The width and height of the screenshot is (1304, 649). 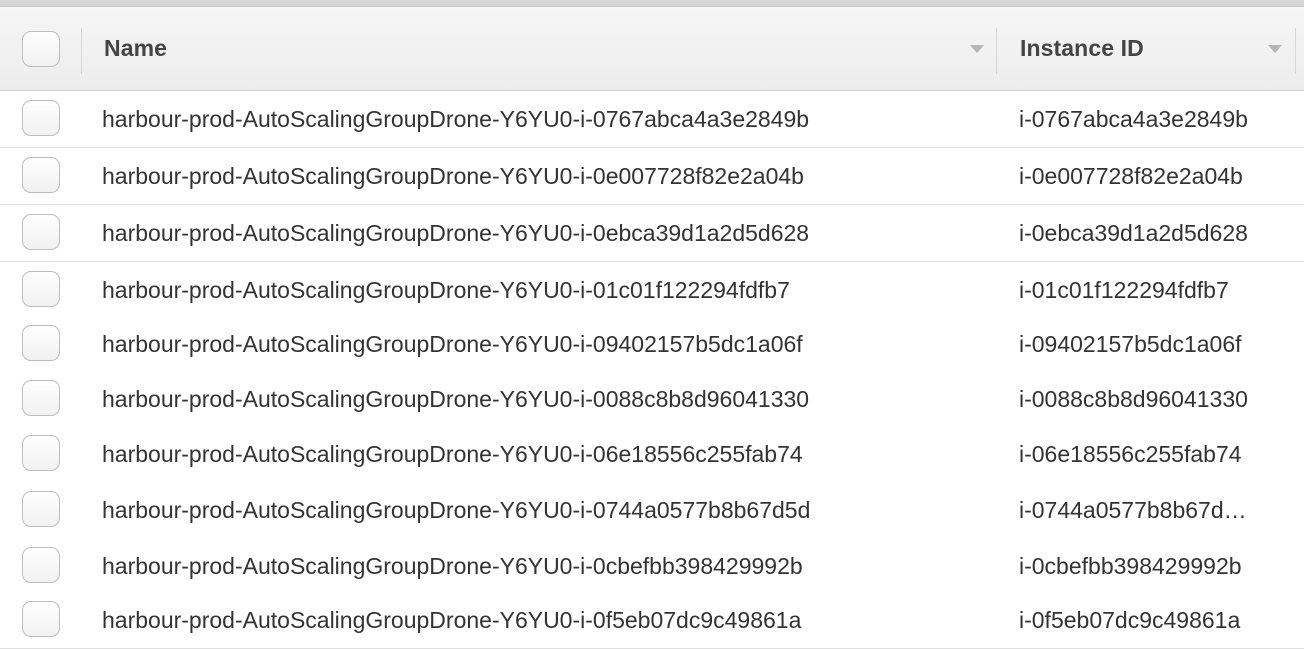 I want to click on table-header: Name Instance ID, so click(x=652, y=49).